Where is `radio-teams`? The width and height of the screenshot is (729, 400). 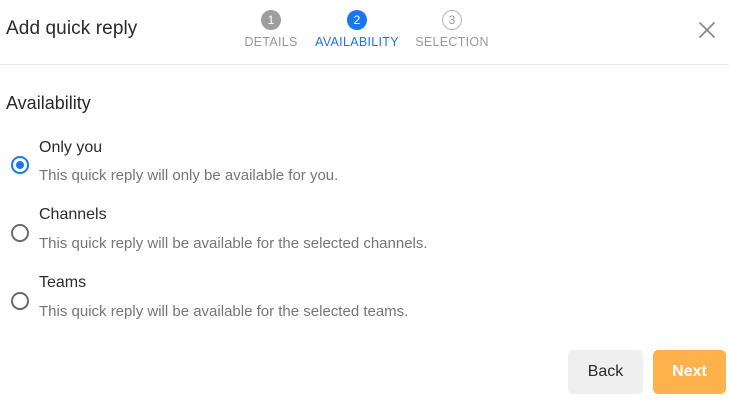 radio-teams is located at coordinates (20, 301).